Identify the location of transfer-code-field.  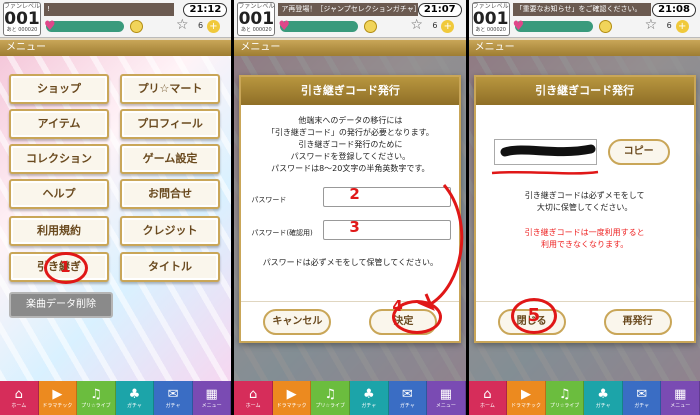
(545, 152).